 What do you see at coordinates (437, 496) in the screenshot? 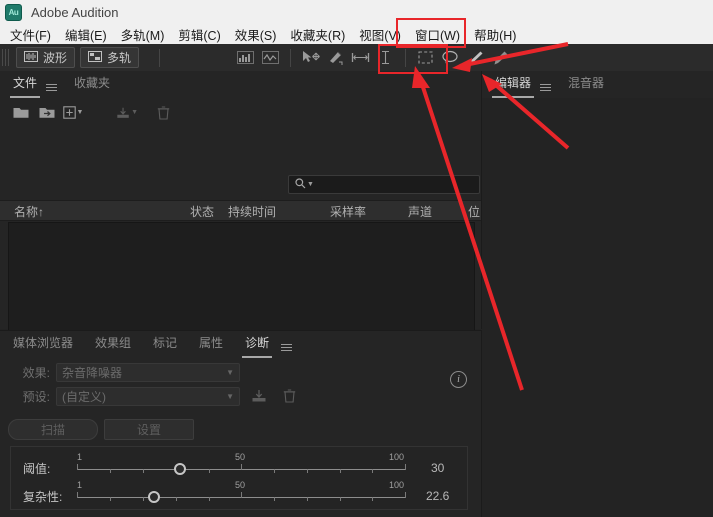
I see `complexity-value: 22.6` at bounding box center [437, 496].